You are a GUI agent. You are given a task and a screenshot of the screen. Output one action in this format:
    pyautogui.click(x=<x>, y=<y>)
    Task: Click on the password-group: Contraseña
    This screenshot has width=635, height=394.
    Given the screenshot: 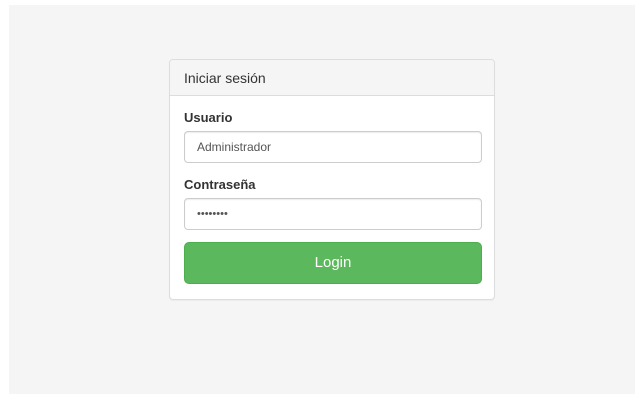 What is the action you would take?
    pyautogui.click(x=333, y=203)
    